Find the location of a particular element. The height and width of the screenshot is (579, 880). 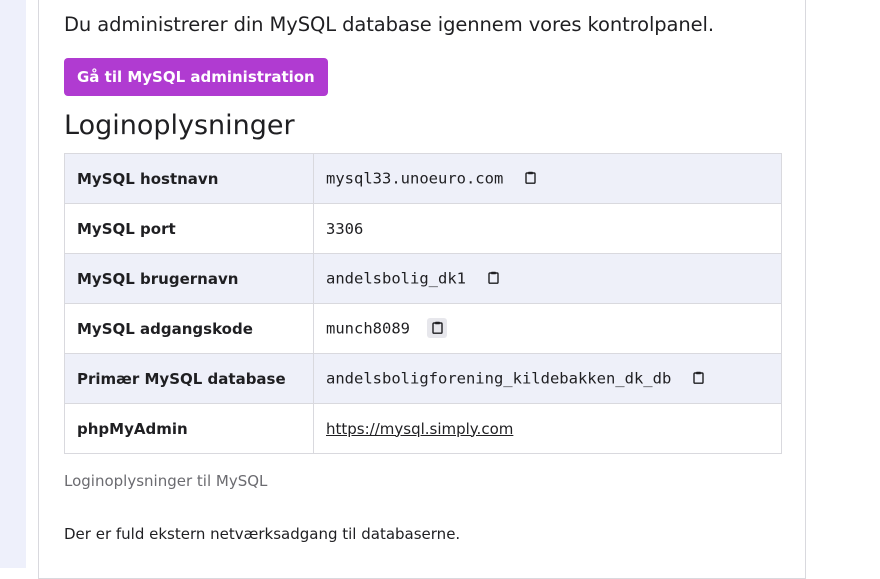

row-label: phpMyAdmin is located at coordinates (189, 428).